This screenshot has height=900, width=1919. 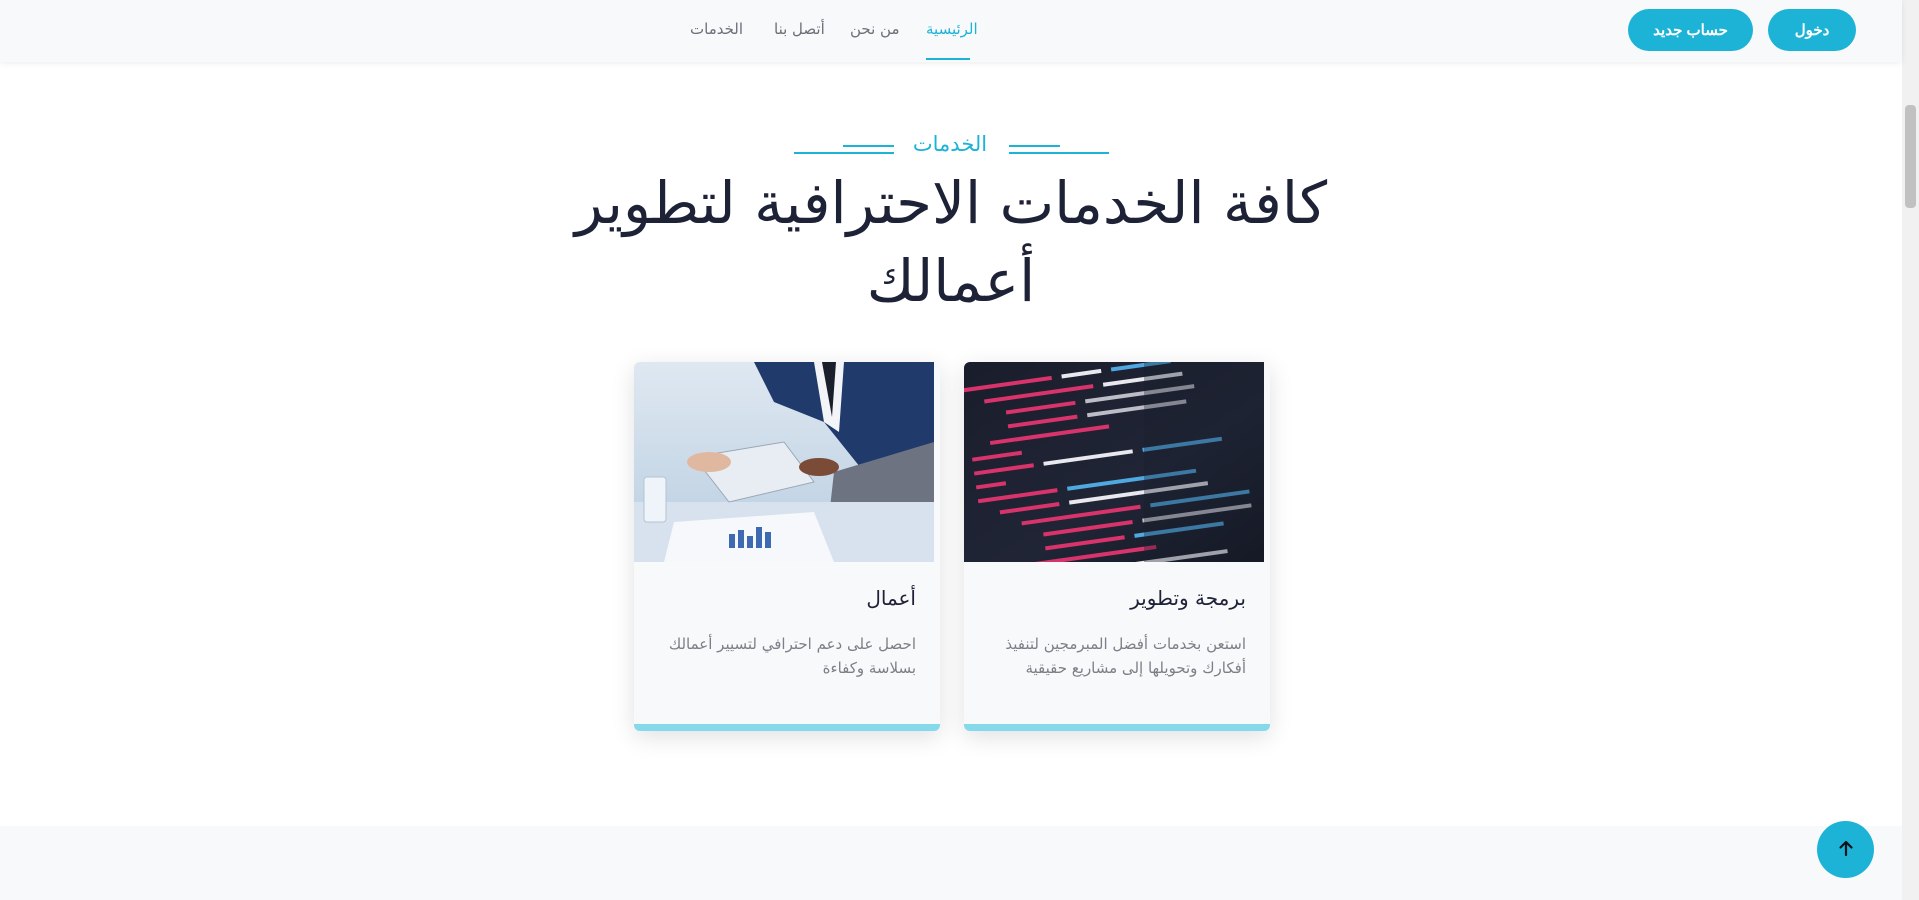 What do you see at coordinates (951, 863) in the screenshot?
I see `next-section-band` at bounding box center [951, 863].